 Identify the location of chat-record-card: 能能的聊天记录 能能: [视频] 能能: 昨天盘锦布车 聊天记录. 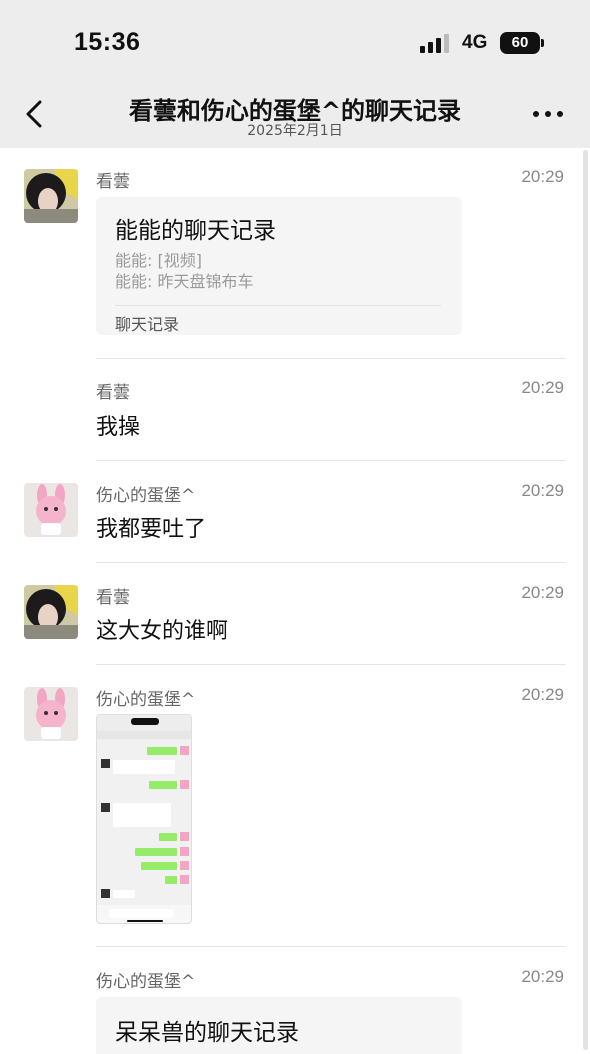
(279, 266).